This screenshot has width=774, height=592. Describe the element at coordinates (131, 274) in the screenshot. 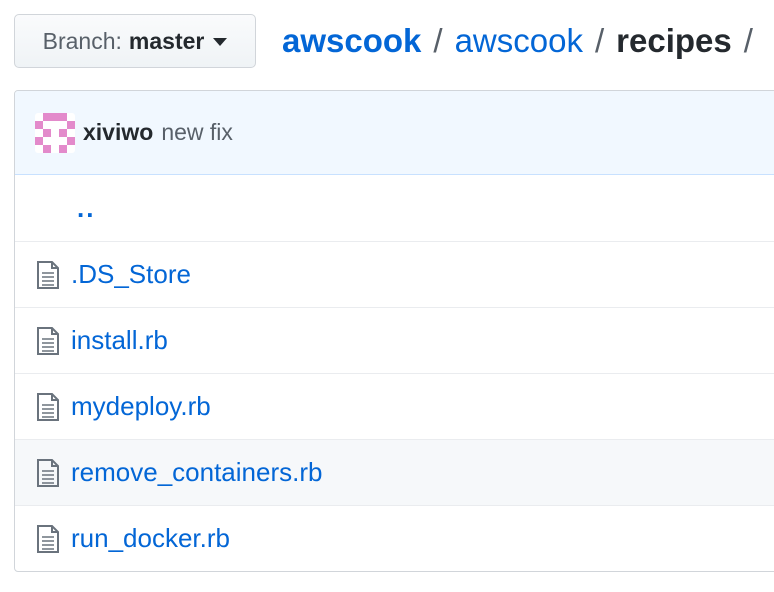

I see `file-link: .DS_Store` at that location.